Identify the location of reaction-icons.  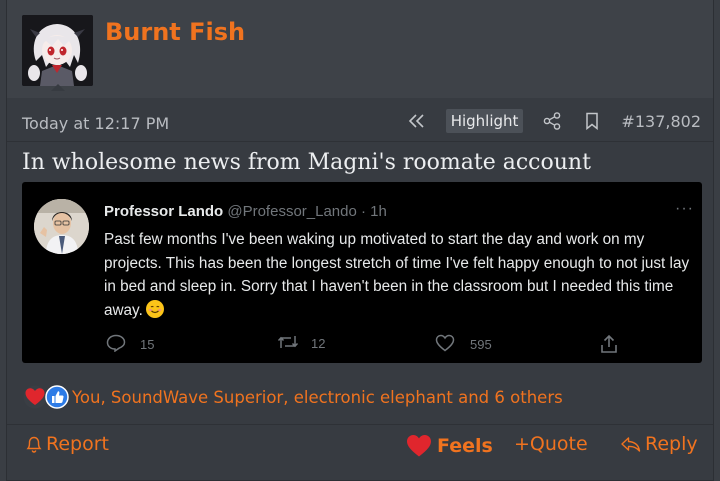
(46, 397).